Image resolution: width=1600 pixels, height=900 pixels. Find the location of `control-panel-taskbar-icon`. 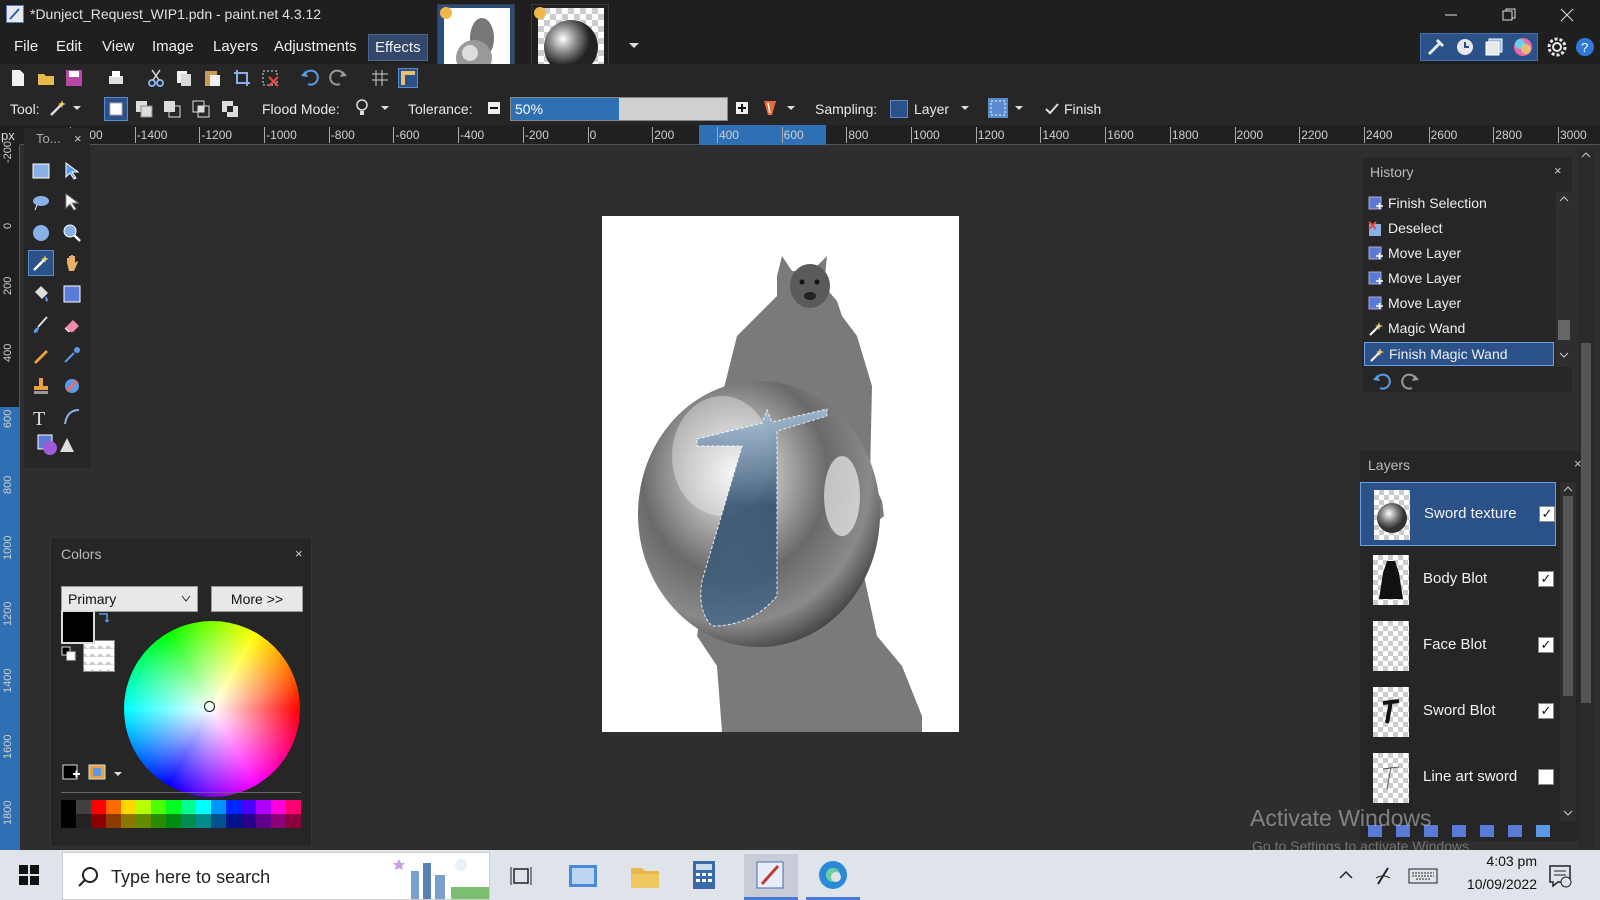

control-panel-taskbar-icon is located at coordinates (583, 876).